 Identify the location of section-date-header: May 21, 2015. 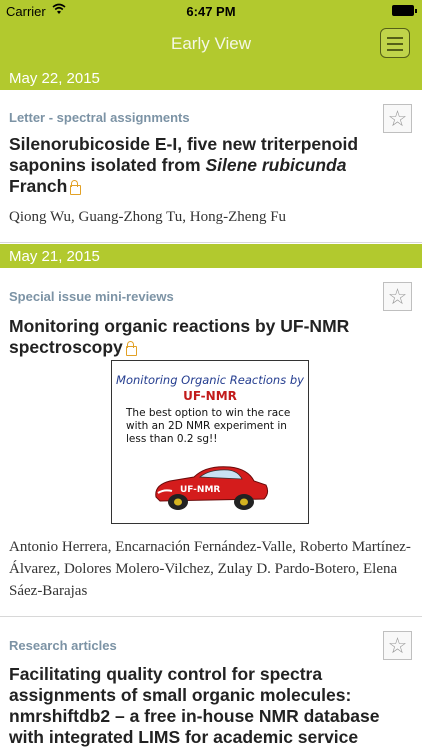
(211, 256).